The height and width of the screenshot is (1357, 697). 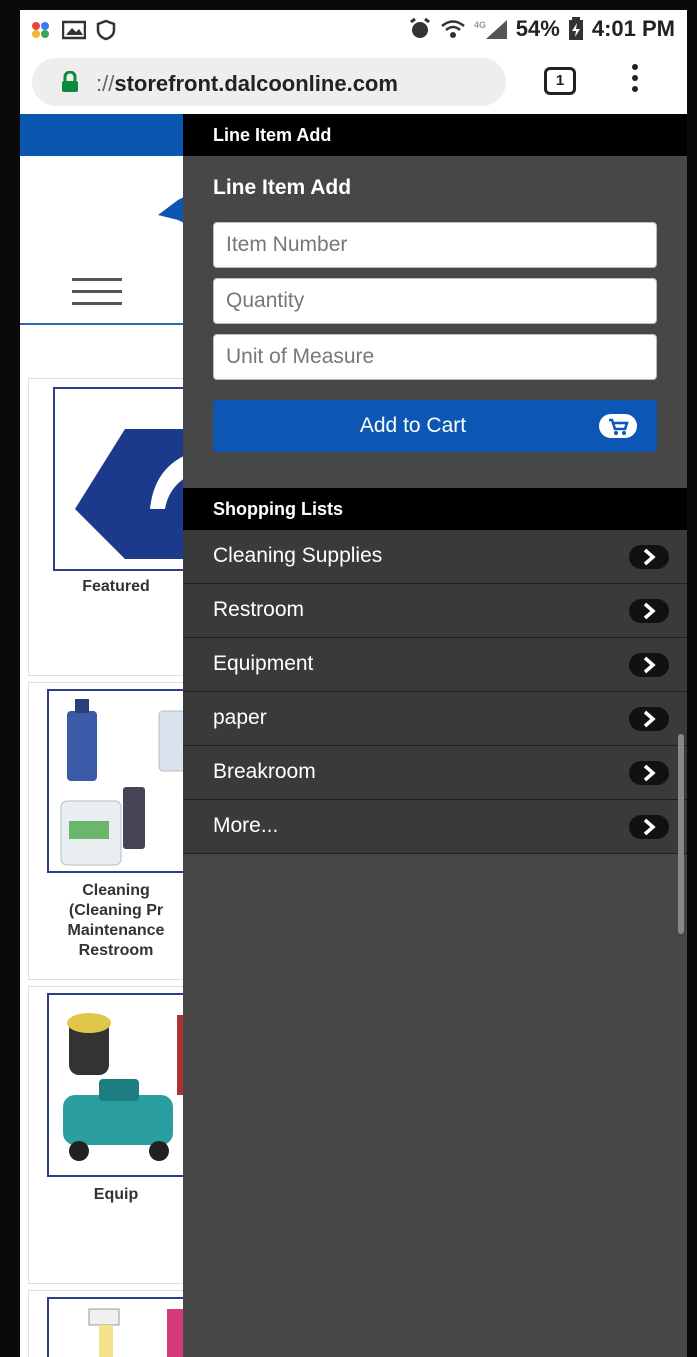 What do you see at coordinates (353, 30) in the screenshot?
I see `status-bar: 4G 54% 4:01 PM` at bounding box center [353, 30].